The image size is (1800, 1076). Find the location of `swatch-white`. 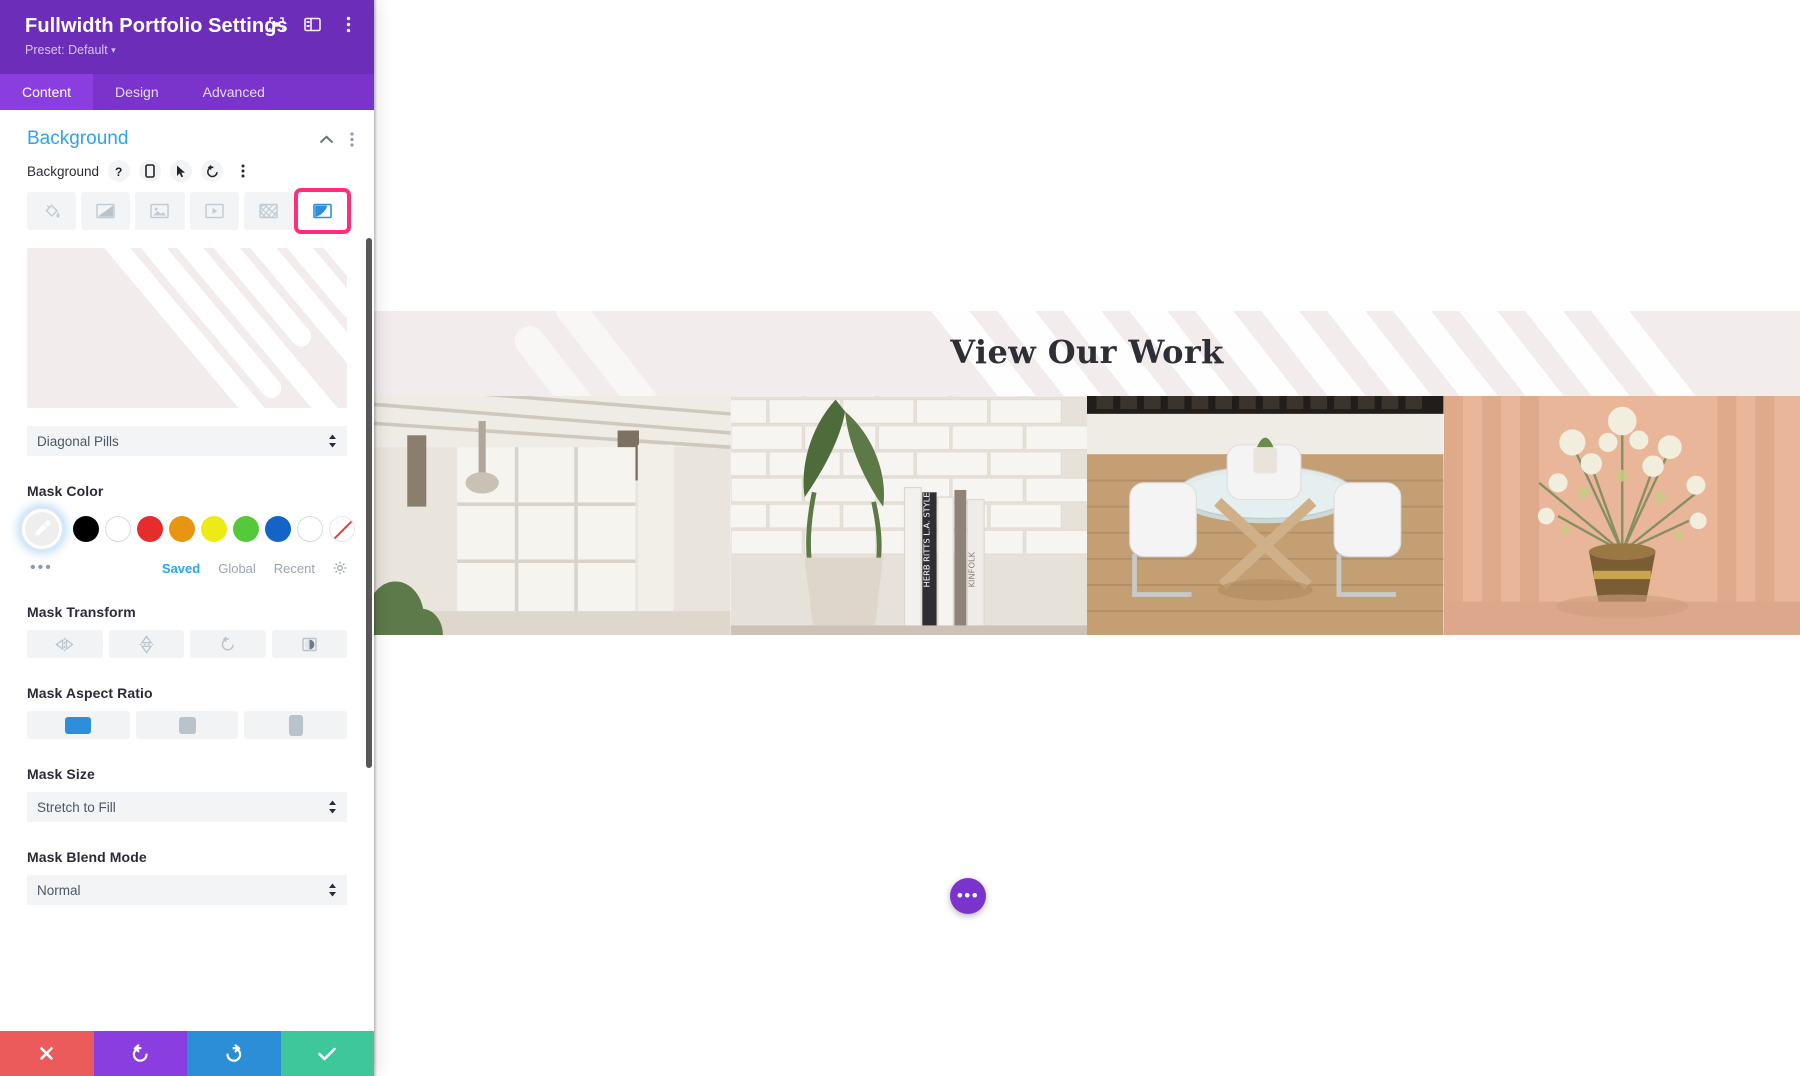

swatch-white is located at coordinates (118, 529).